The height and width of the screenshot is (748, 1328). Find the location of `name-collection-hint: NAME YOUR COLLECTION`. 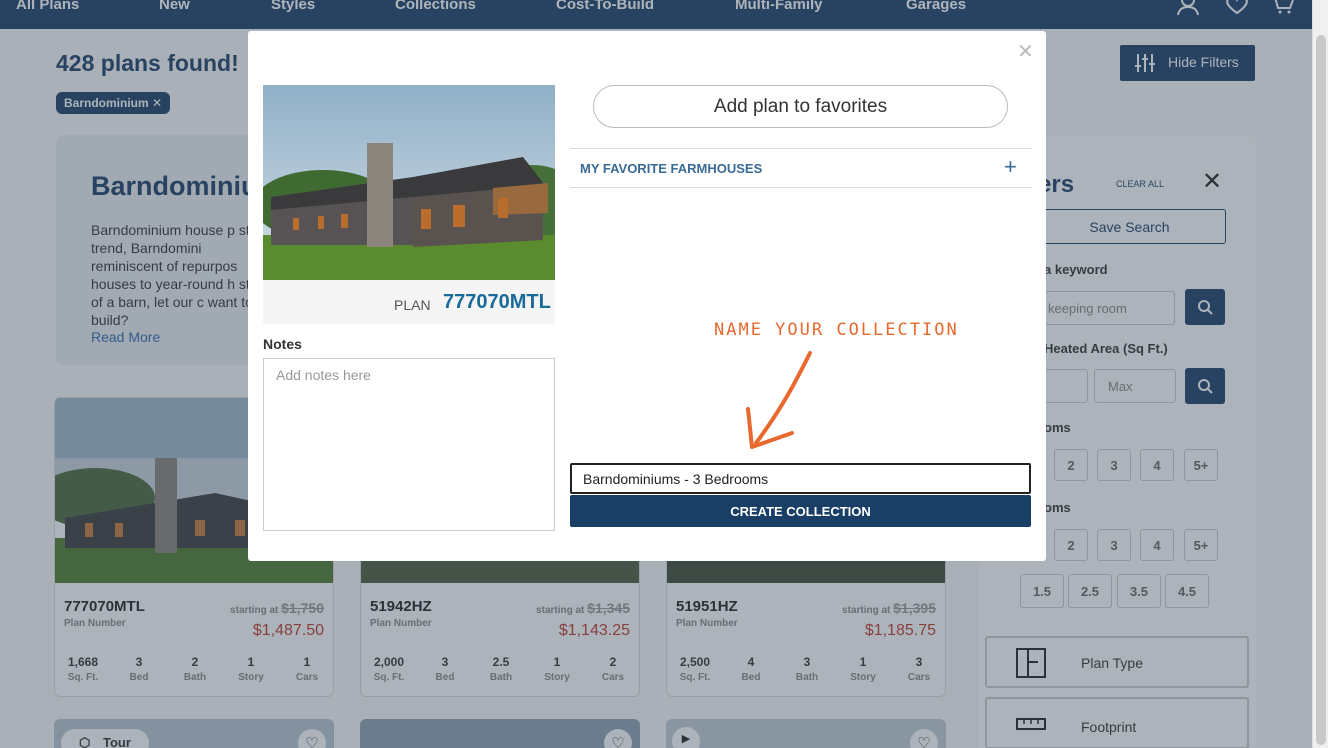

name-collection-hint: NAME YOUR COLLECTION is located at coordinates (836, 330).